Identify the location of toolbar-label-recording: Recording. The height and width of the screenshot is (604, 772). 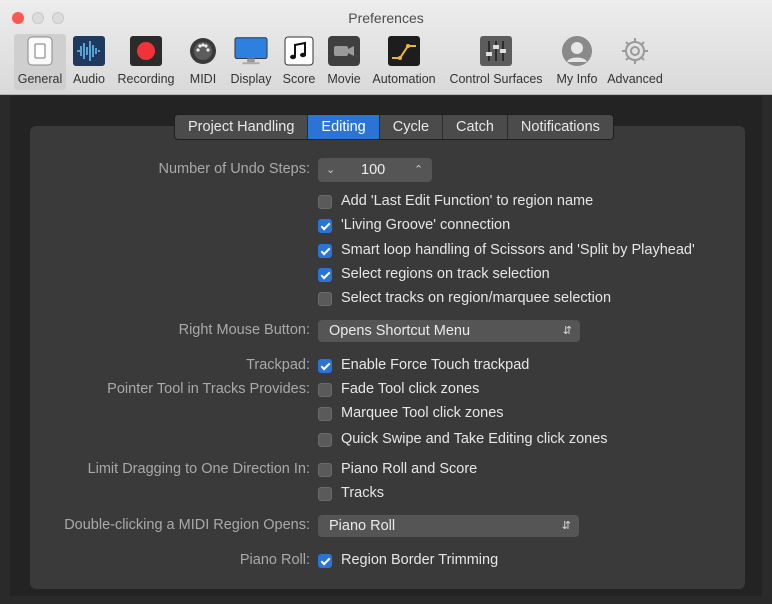
(146, 79).